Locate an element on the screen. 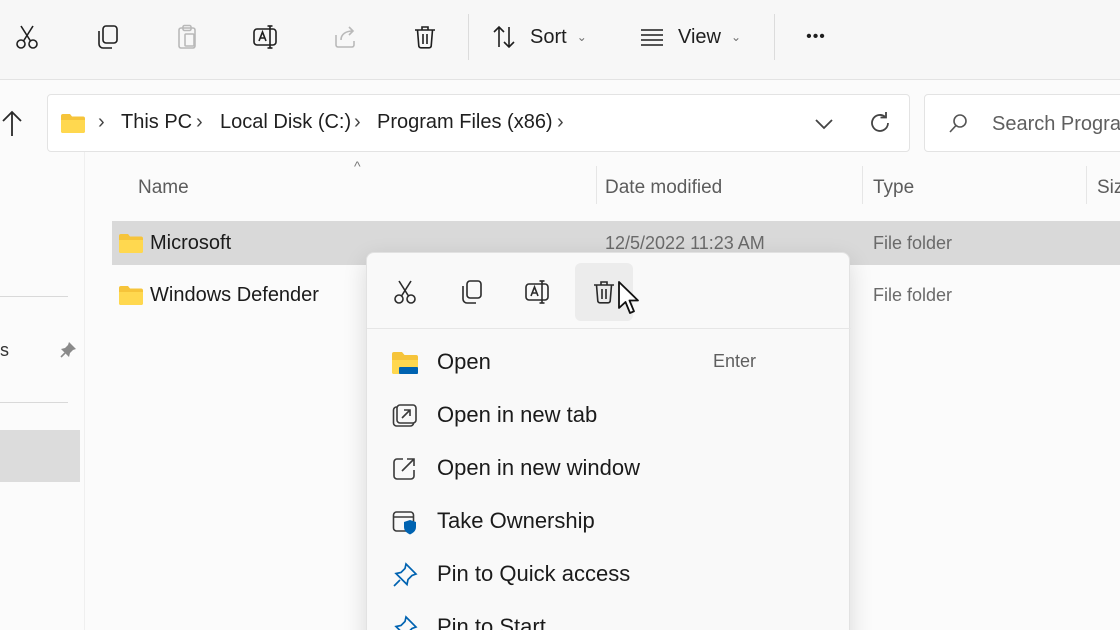 Image resolution: width=1120 pixels, height=630 pixels. search-placeholder: Search Program is located at coordinates (1056, 124).